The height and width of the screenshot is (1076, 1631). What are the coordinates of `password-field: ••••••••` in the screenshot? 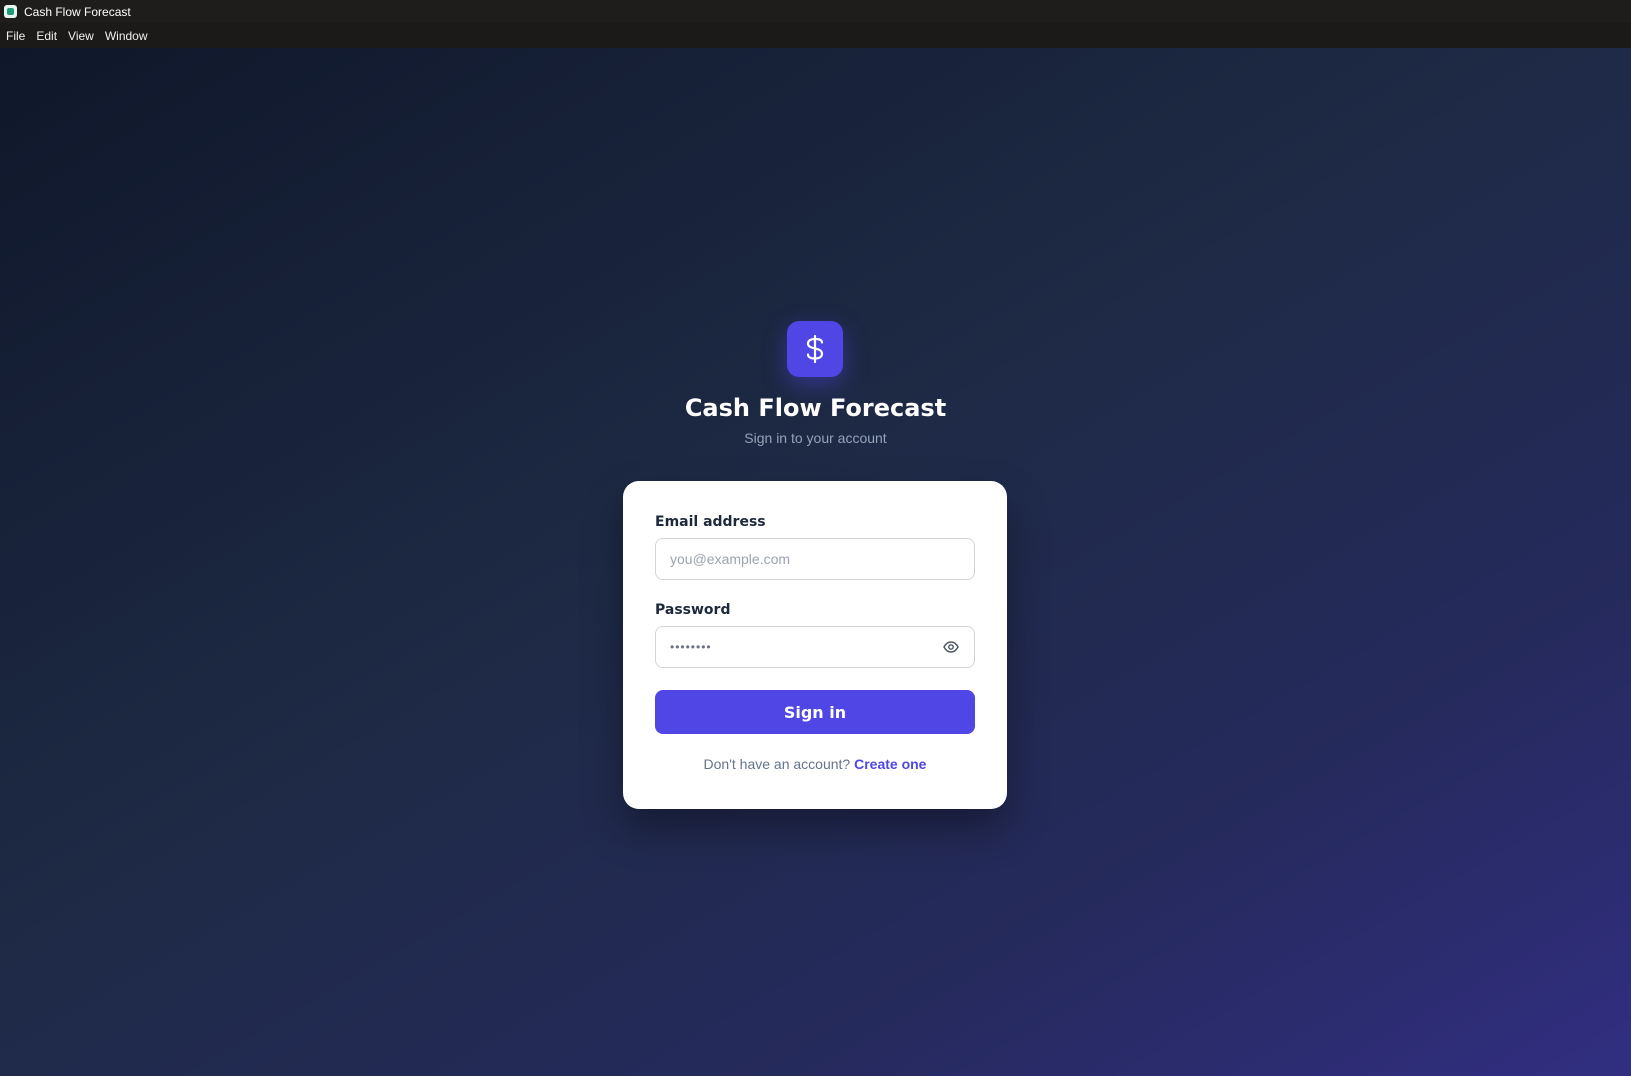 It's located at (815, 647).